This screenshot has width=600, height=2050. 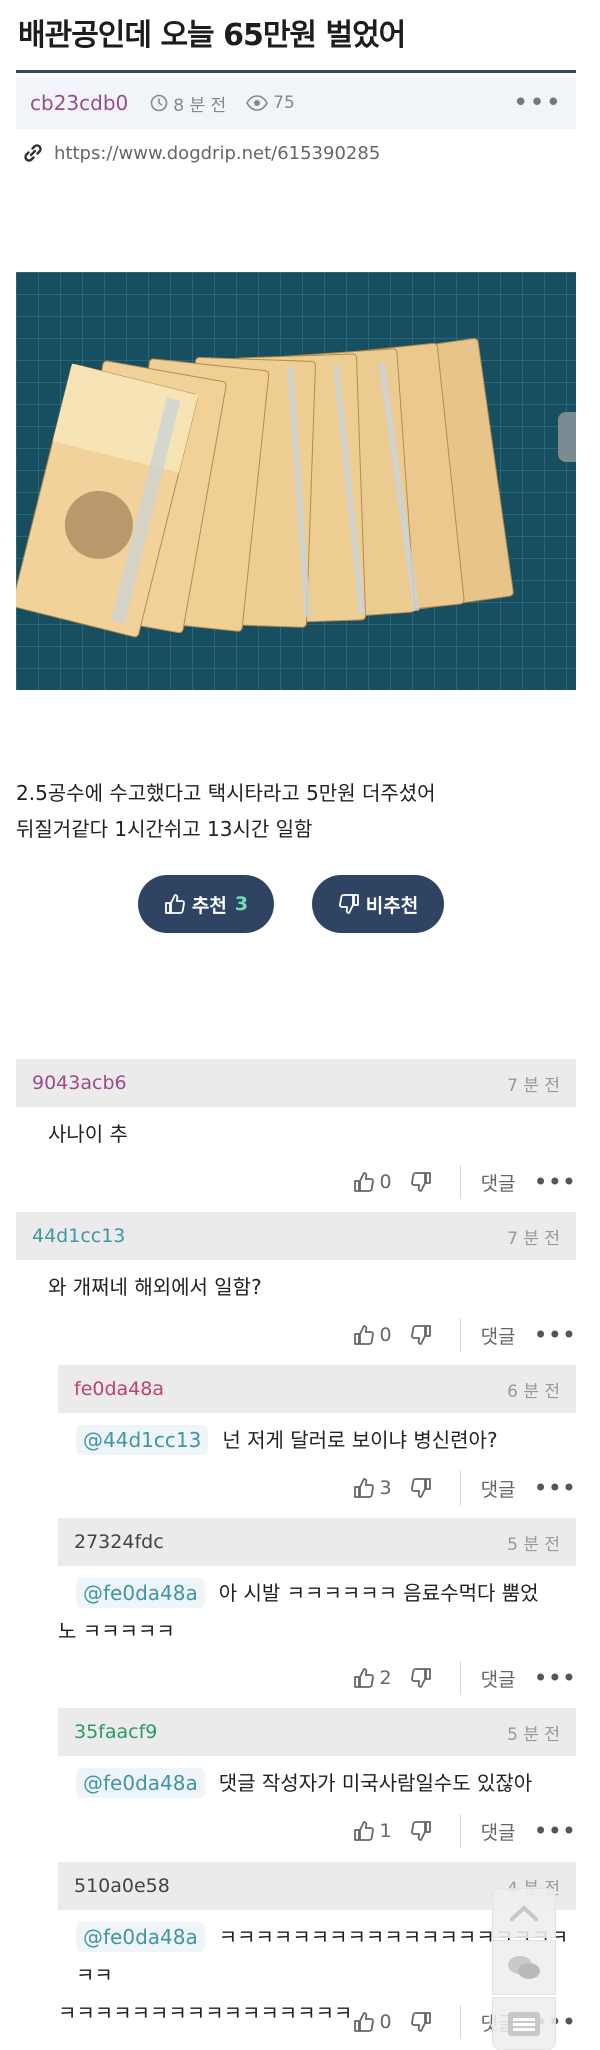 What do you see at coordinates (119, 1542) in the screenshot?
I see `comment-author: 27324fdc` at bounding box center [119, 1542].